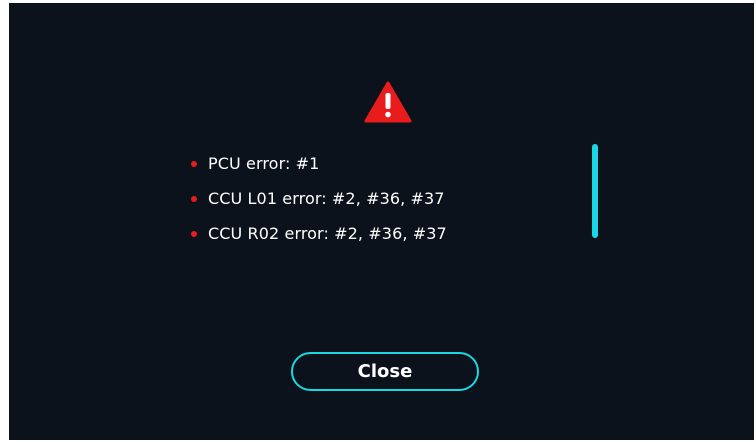 This screenshot has height=442, width=756. What do you see at coordinates (326, 198) in the screenshot?
I see `error-text: CCU L01 error: #2, #36, #37` at bounding box center [326, 198].